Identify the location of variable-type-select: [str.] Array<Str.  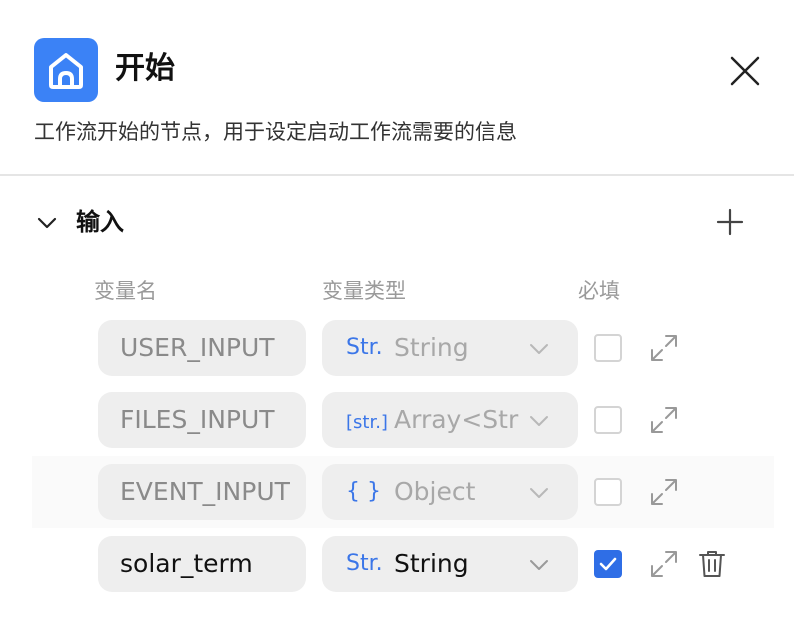
(450, 420).